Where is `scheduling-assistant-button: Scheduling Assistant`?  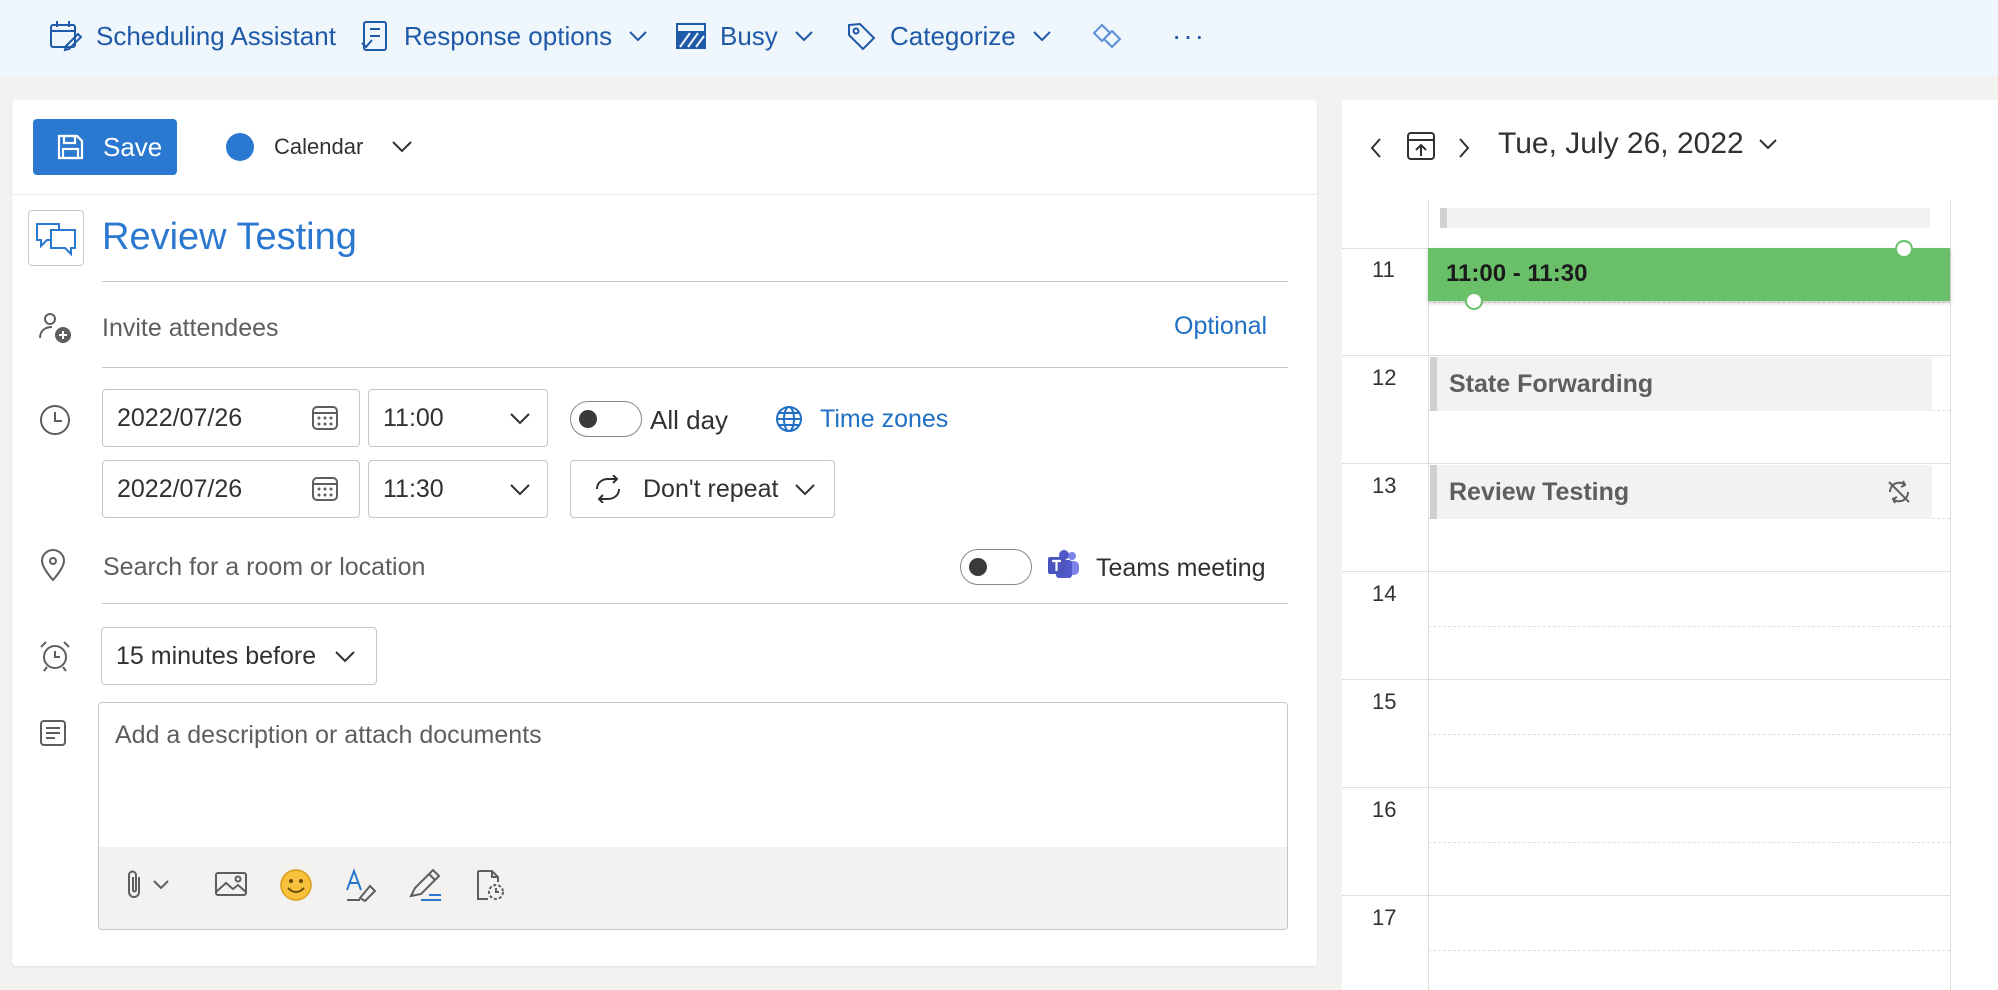 scheduling-assistant-button: Scheduling Assistant is located at coordinates (192, 36).